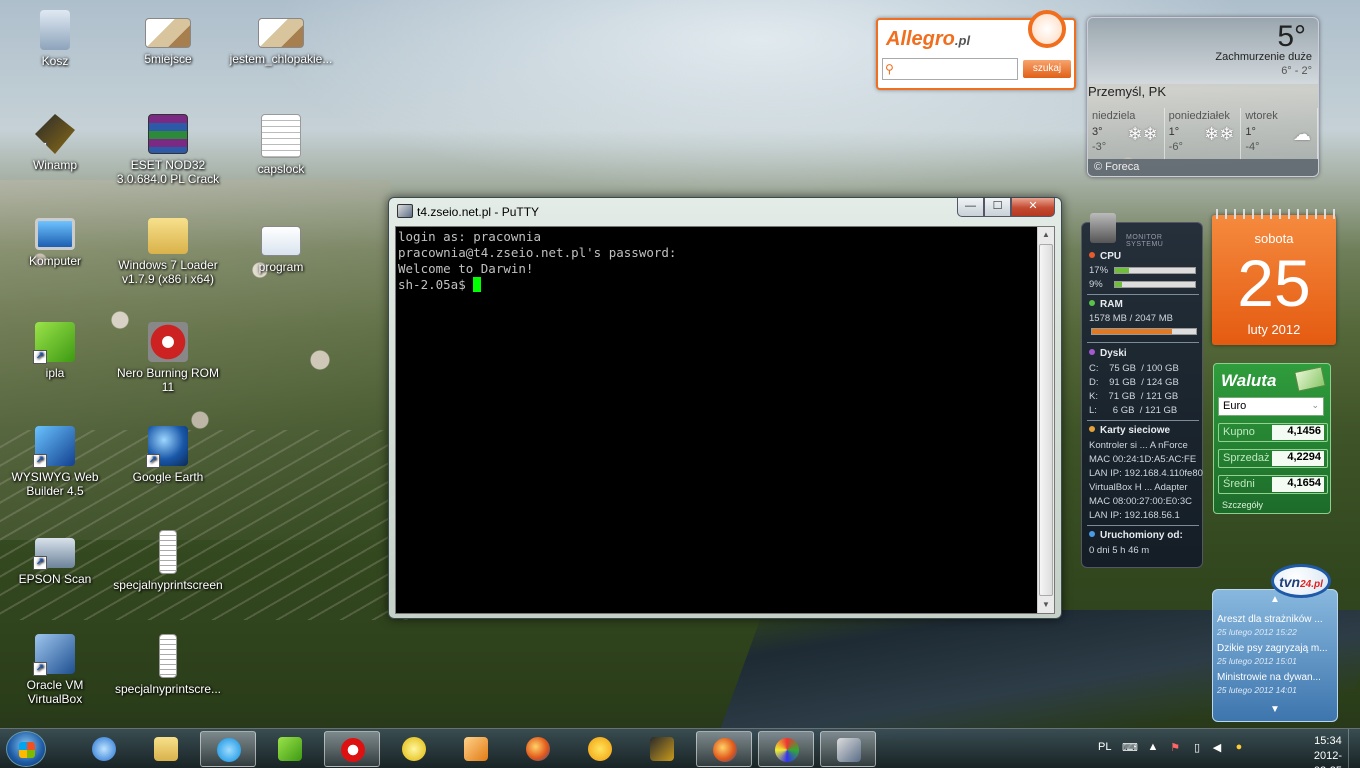 This screenshot has width=1360, height=768. I want to click on taskbar-skype, so click(228, 749).